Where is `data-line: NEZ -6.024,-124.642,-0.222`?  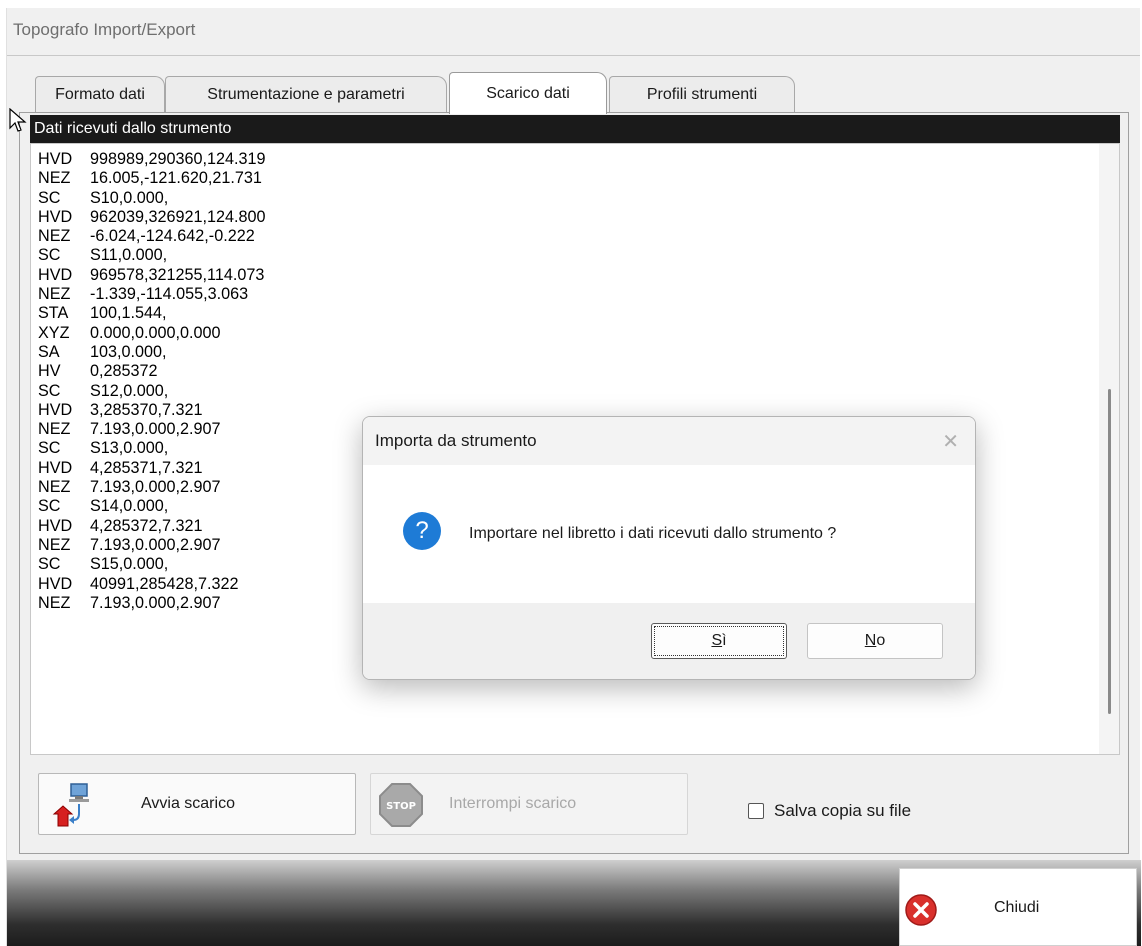
data-line: NEZ -6.024,-124.642,-0.222 is located at coordinates (152, 236).